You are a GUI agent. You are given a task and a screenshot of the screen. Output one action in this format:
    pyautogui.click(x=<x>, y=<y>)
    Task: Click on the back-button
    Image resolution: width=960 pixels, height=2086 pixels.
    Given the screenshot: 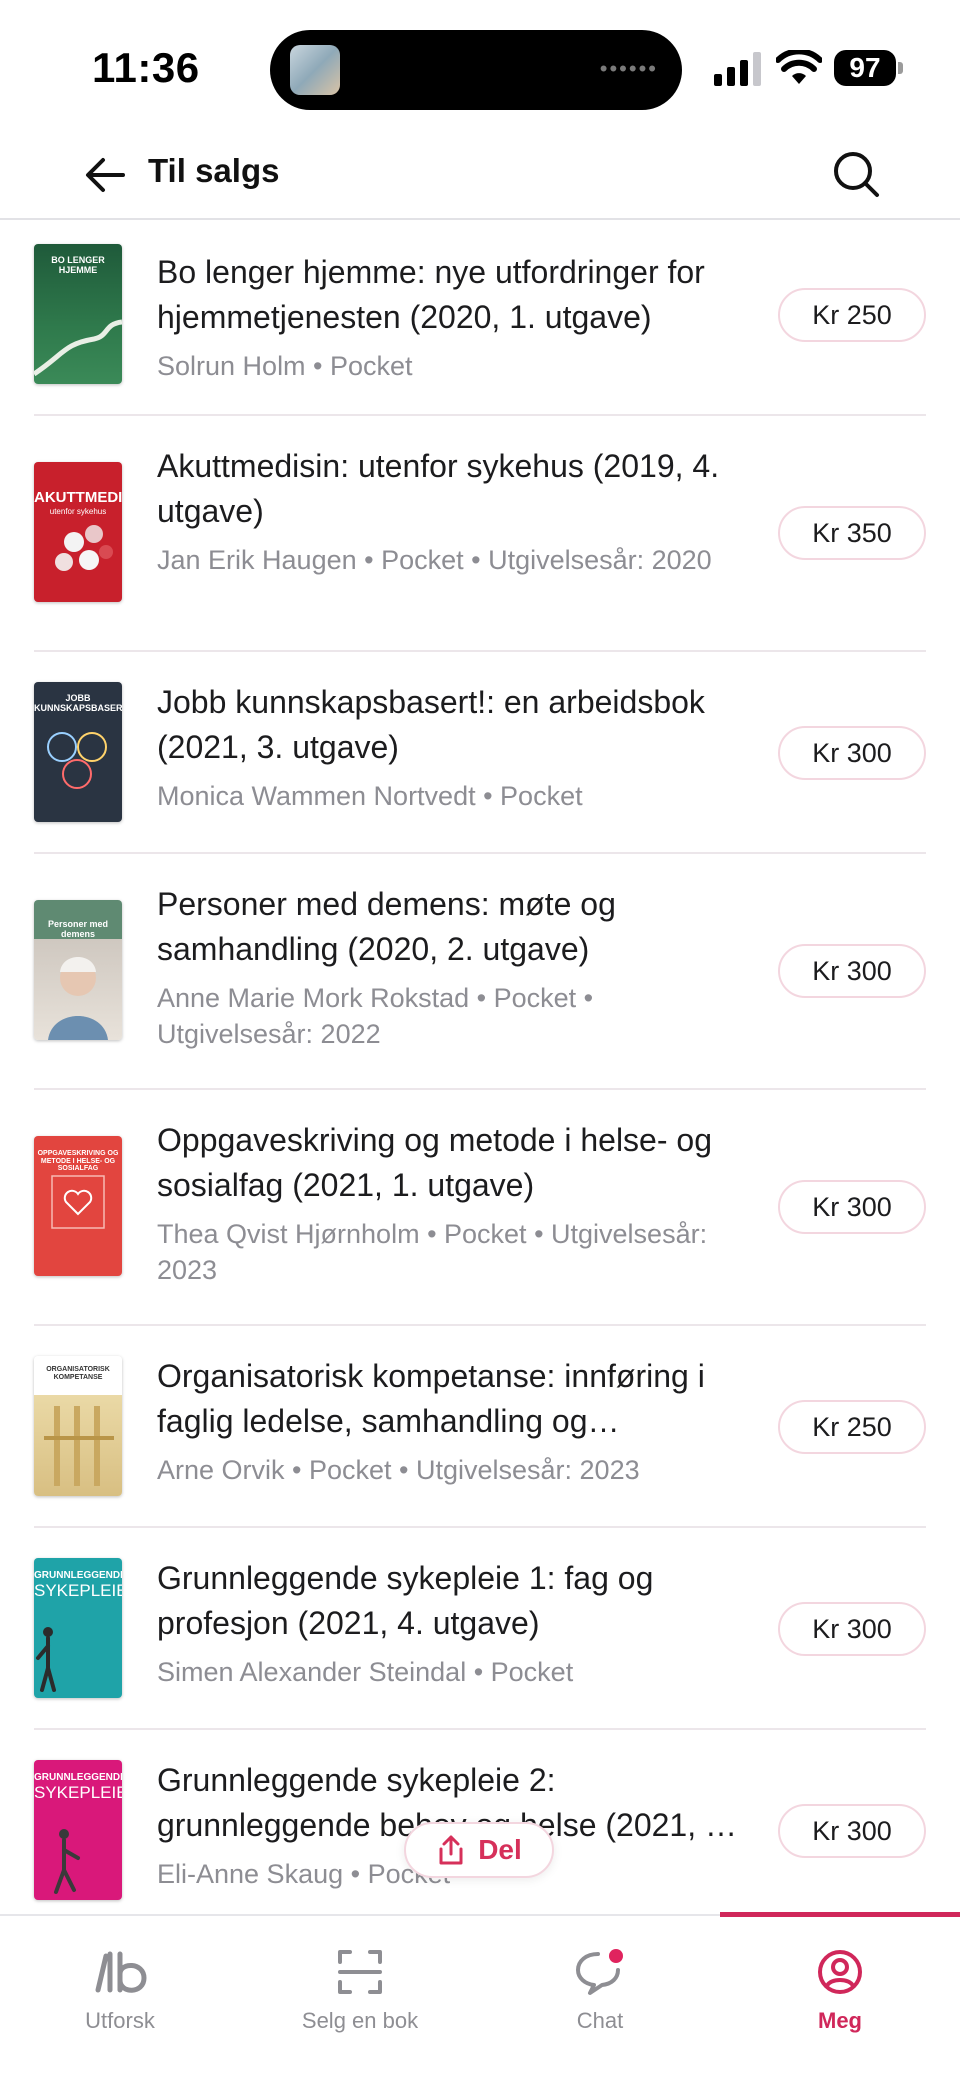 What is the action you would take?
    pyautogui.click(x=105, y=175)
    